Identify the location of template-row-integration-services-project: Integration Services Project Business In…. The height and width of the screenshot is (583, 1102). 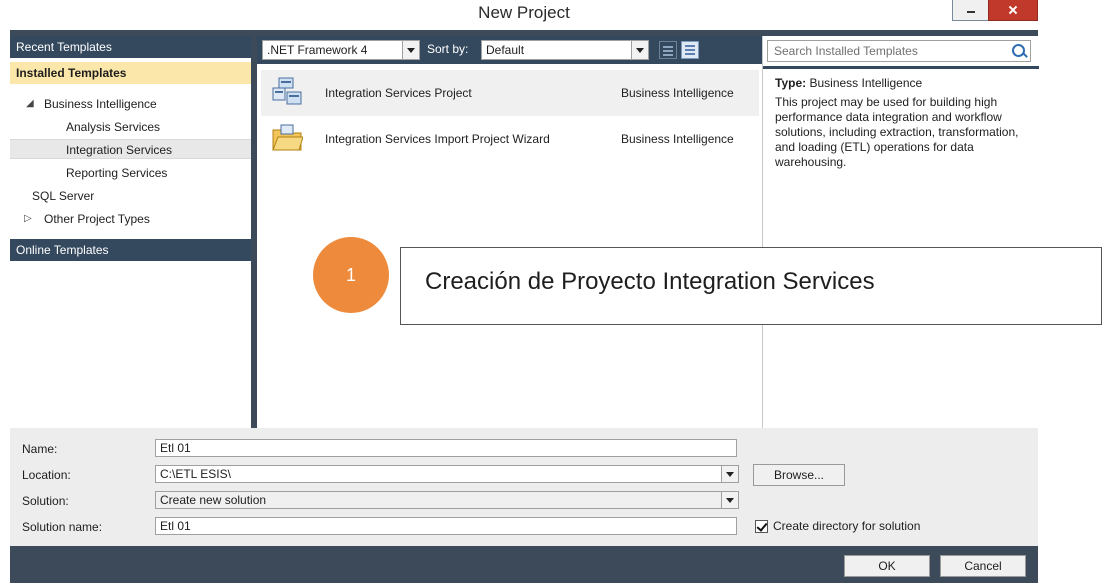
(510, 93).